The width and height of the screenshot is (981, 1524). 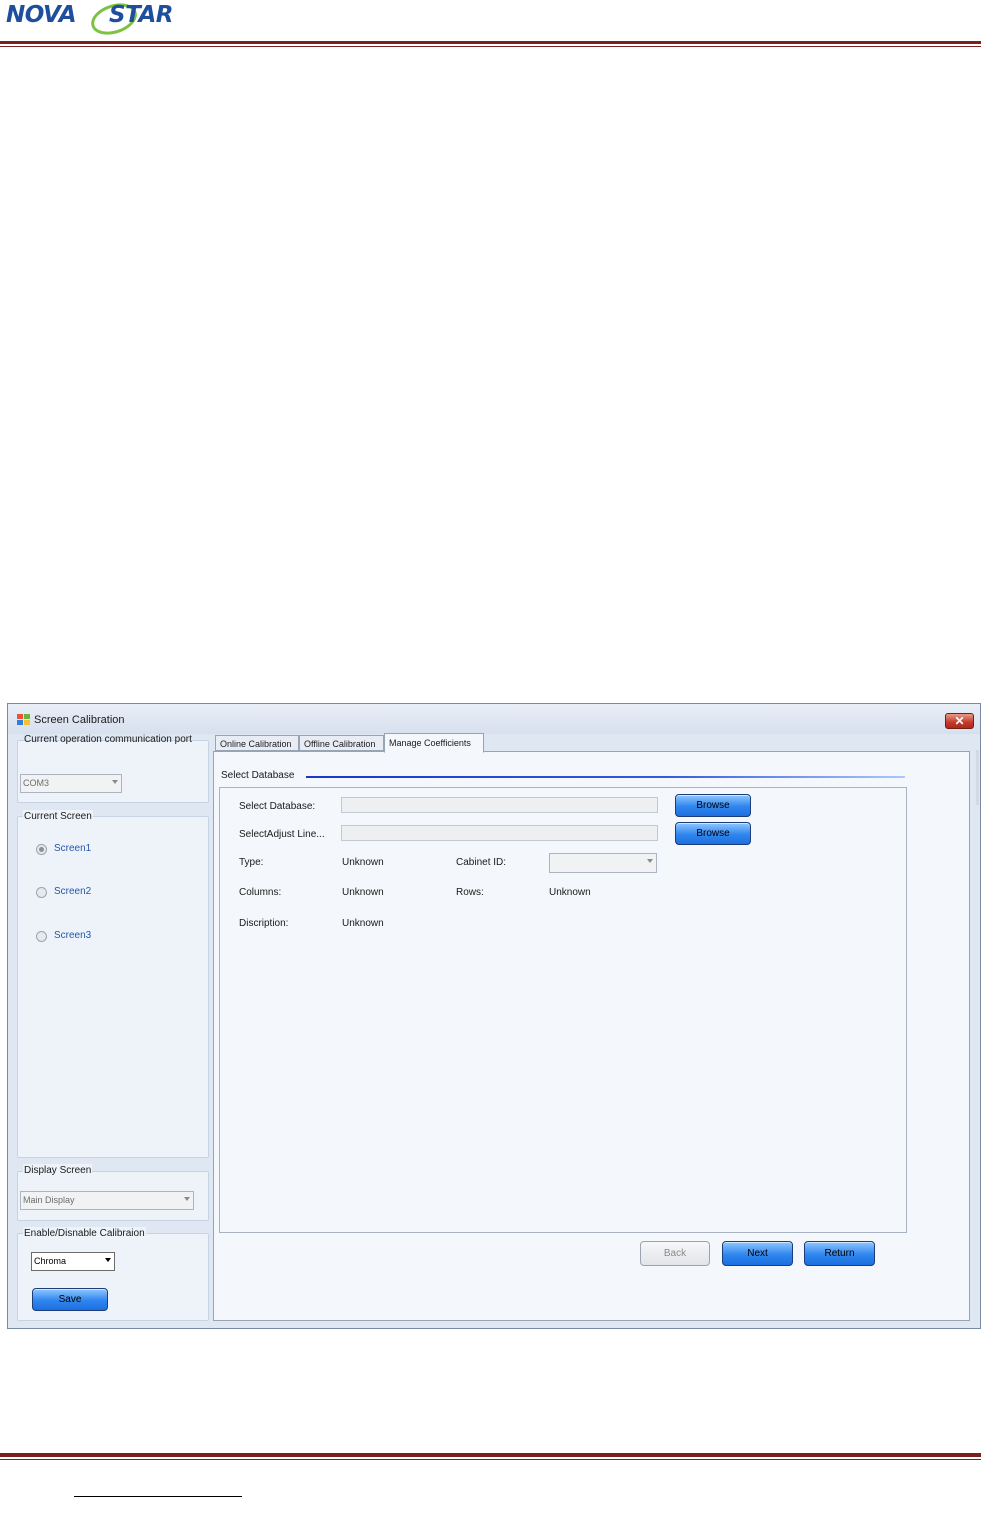 I want to click on close-button: ✕, so click(x=959, y=721).